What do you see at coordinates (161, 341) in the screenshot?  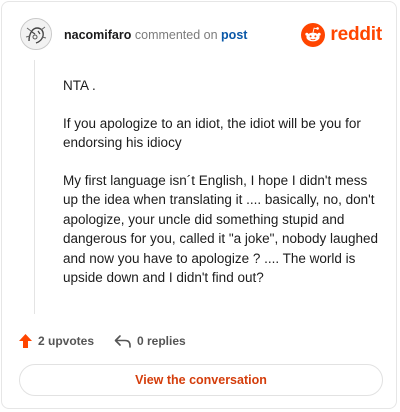 I see `replies-count: 0 replies` at bounding box center [161, 341].